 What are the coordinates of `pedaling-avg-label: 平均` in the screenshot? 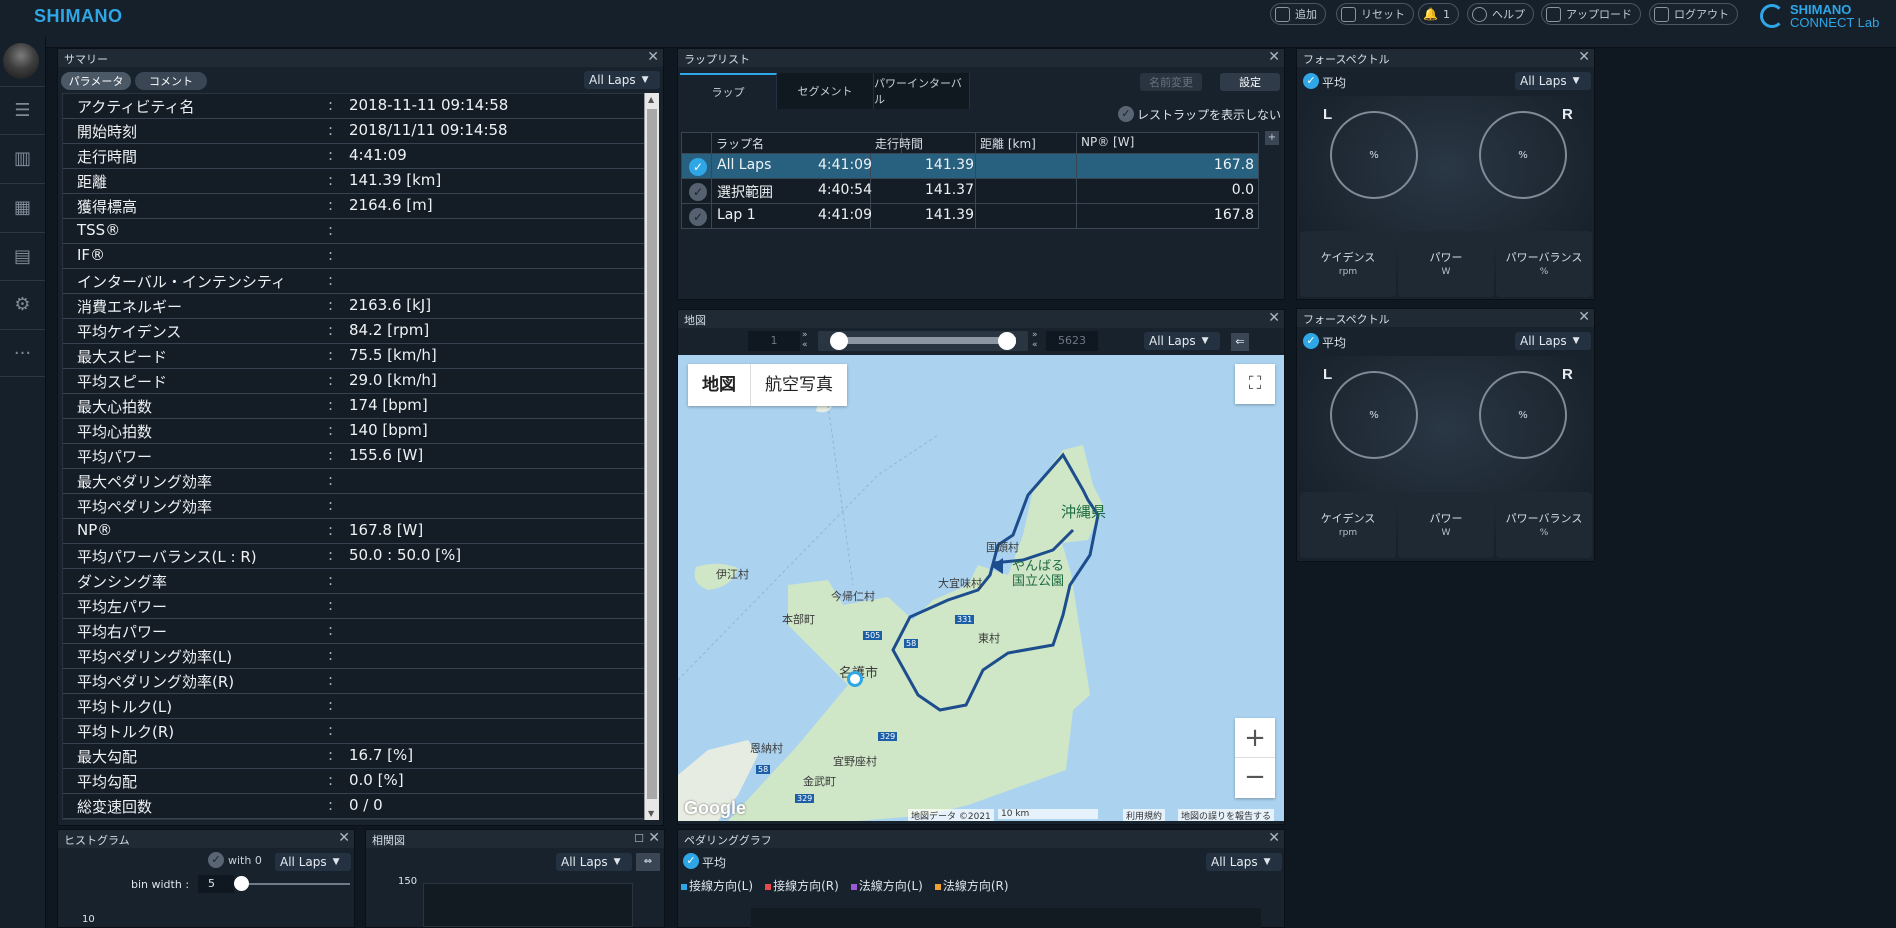 It's located at (714, 863).